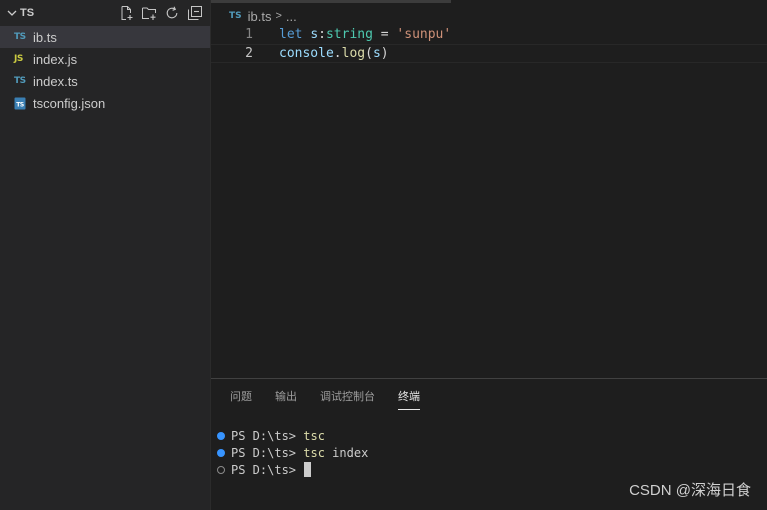  Describe the element at coordinates (353, 53) in the screenshot. I see `function-token: log` at that location.